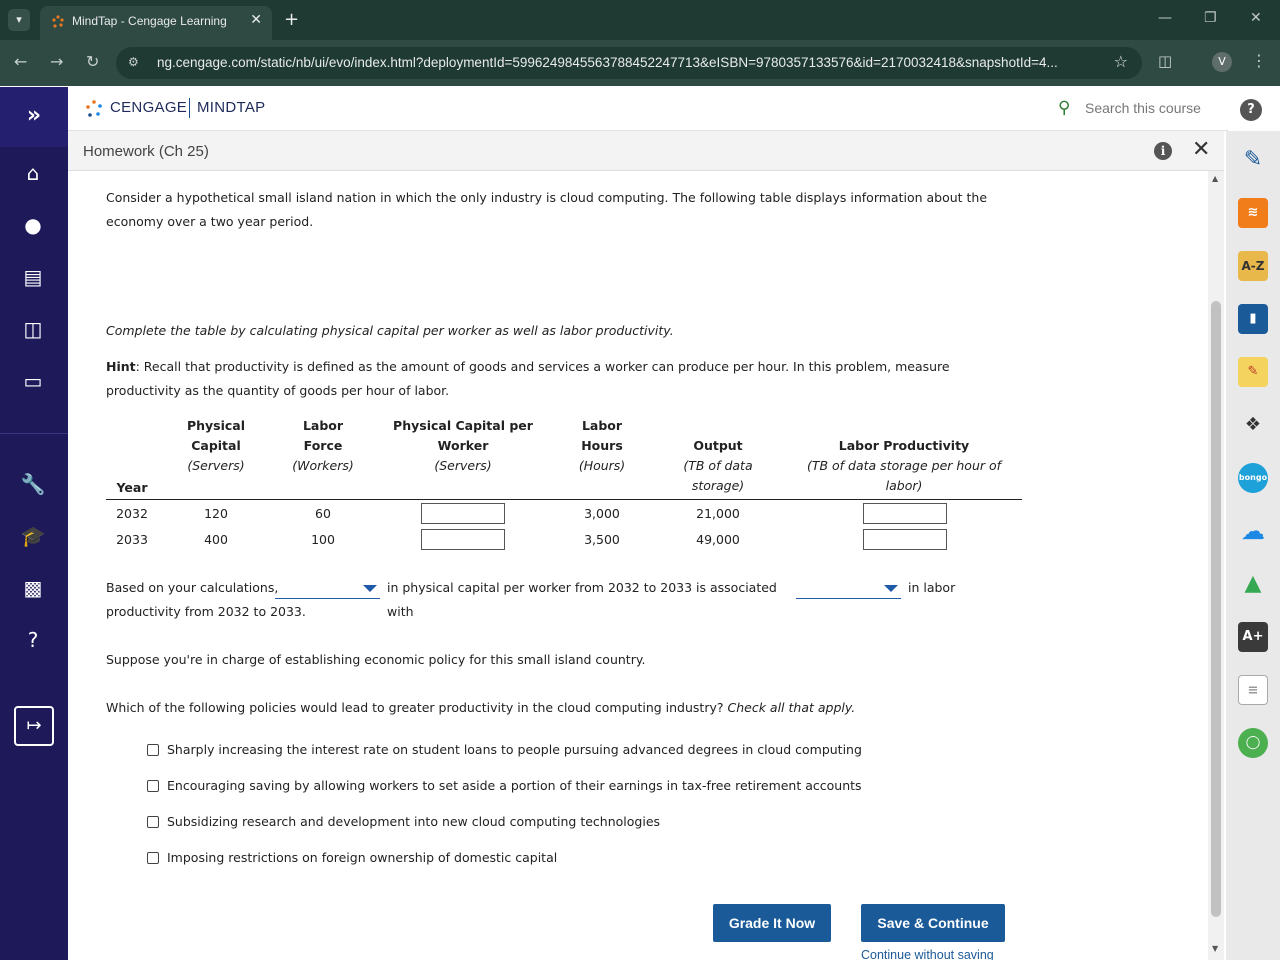  I want to click on row-2032-hours: 3,000, so click(602, 513).